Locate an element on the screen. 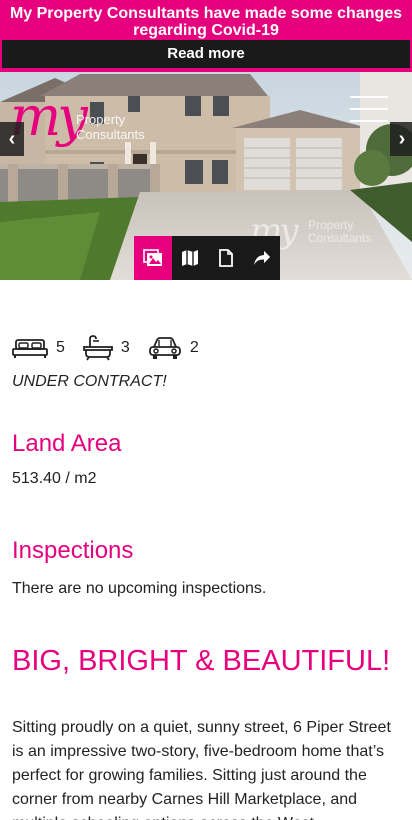 Image resolution: width=412 pixels, height=820 pixels. watermark-line-2: Consultants is located at coordinates (340, 238).